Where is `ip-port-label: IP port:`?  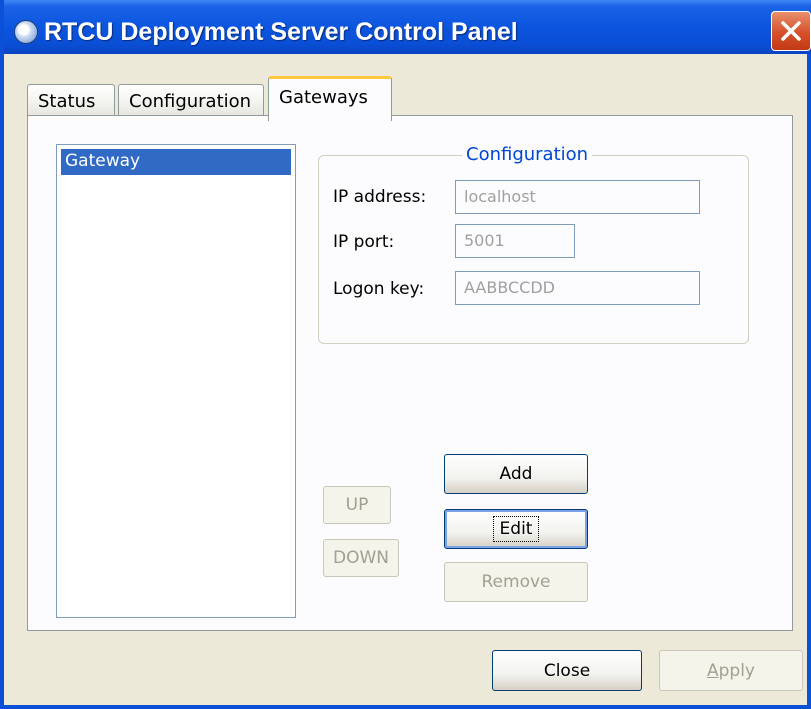
ip-port-label: IP port: is located at coordinates (364, 242).